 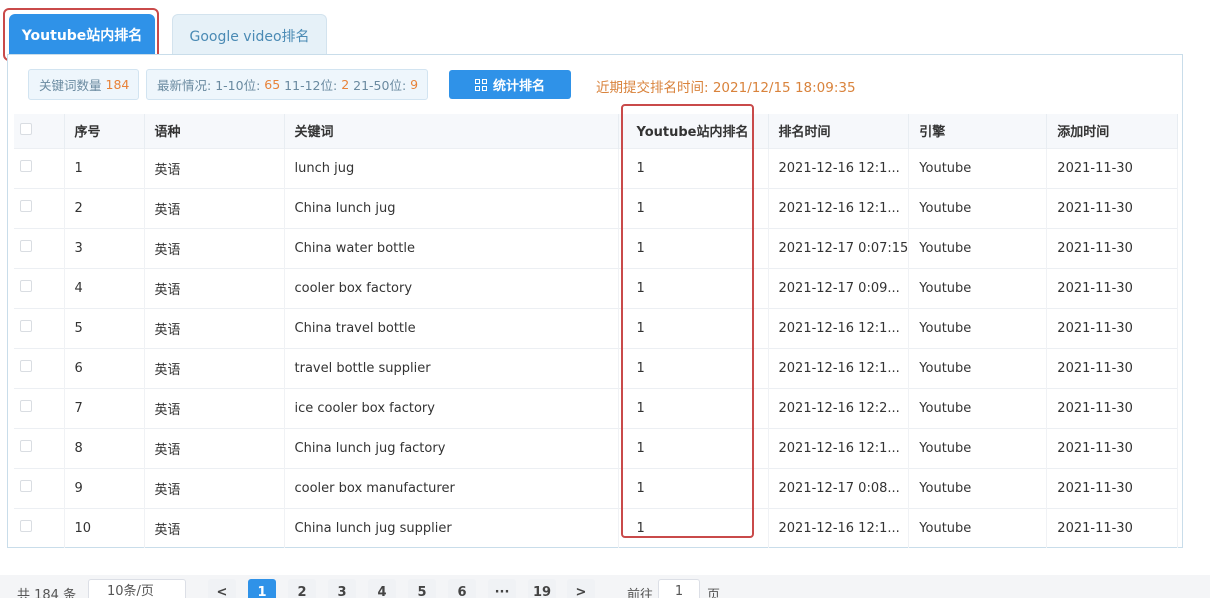 What do you see at coordinates (272, 84) in the screenshot?
I see `range1-value: 65` at bounding box center [272, 84].